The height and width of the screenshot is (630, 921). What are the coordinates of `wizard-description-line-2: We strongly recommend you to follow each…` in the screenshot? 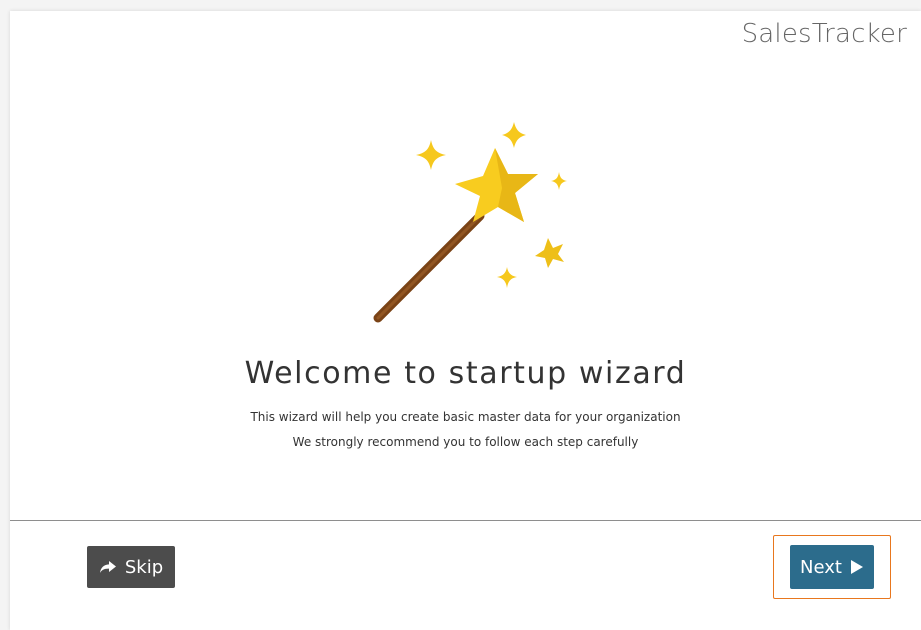 It's located at (465, 442).